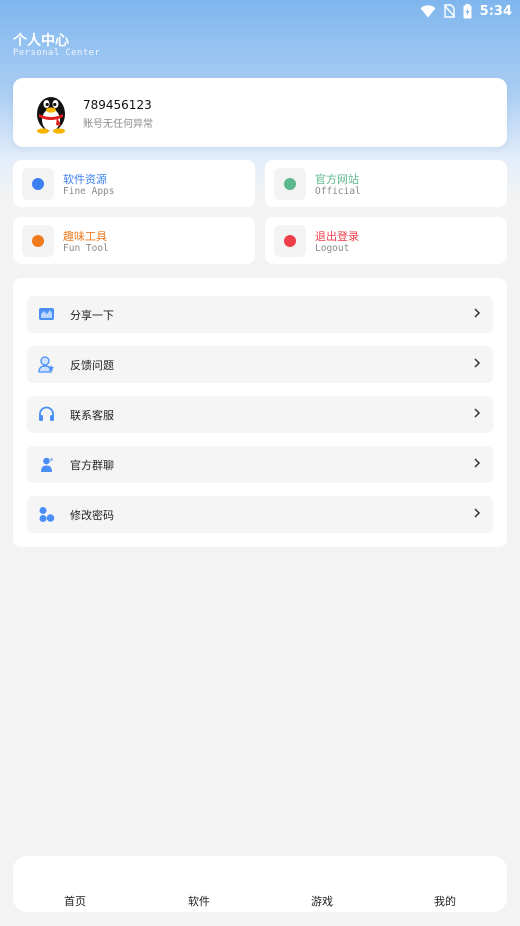  I want to click on quick-action-subtitle: Official, so click(338, 191).